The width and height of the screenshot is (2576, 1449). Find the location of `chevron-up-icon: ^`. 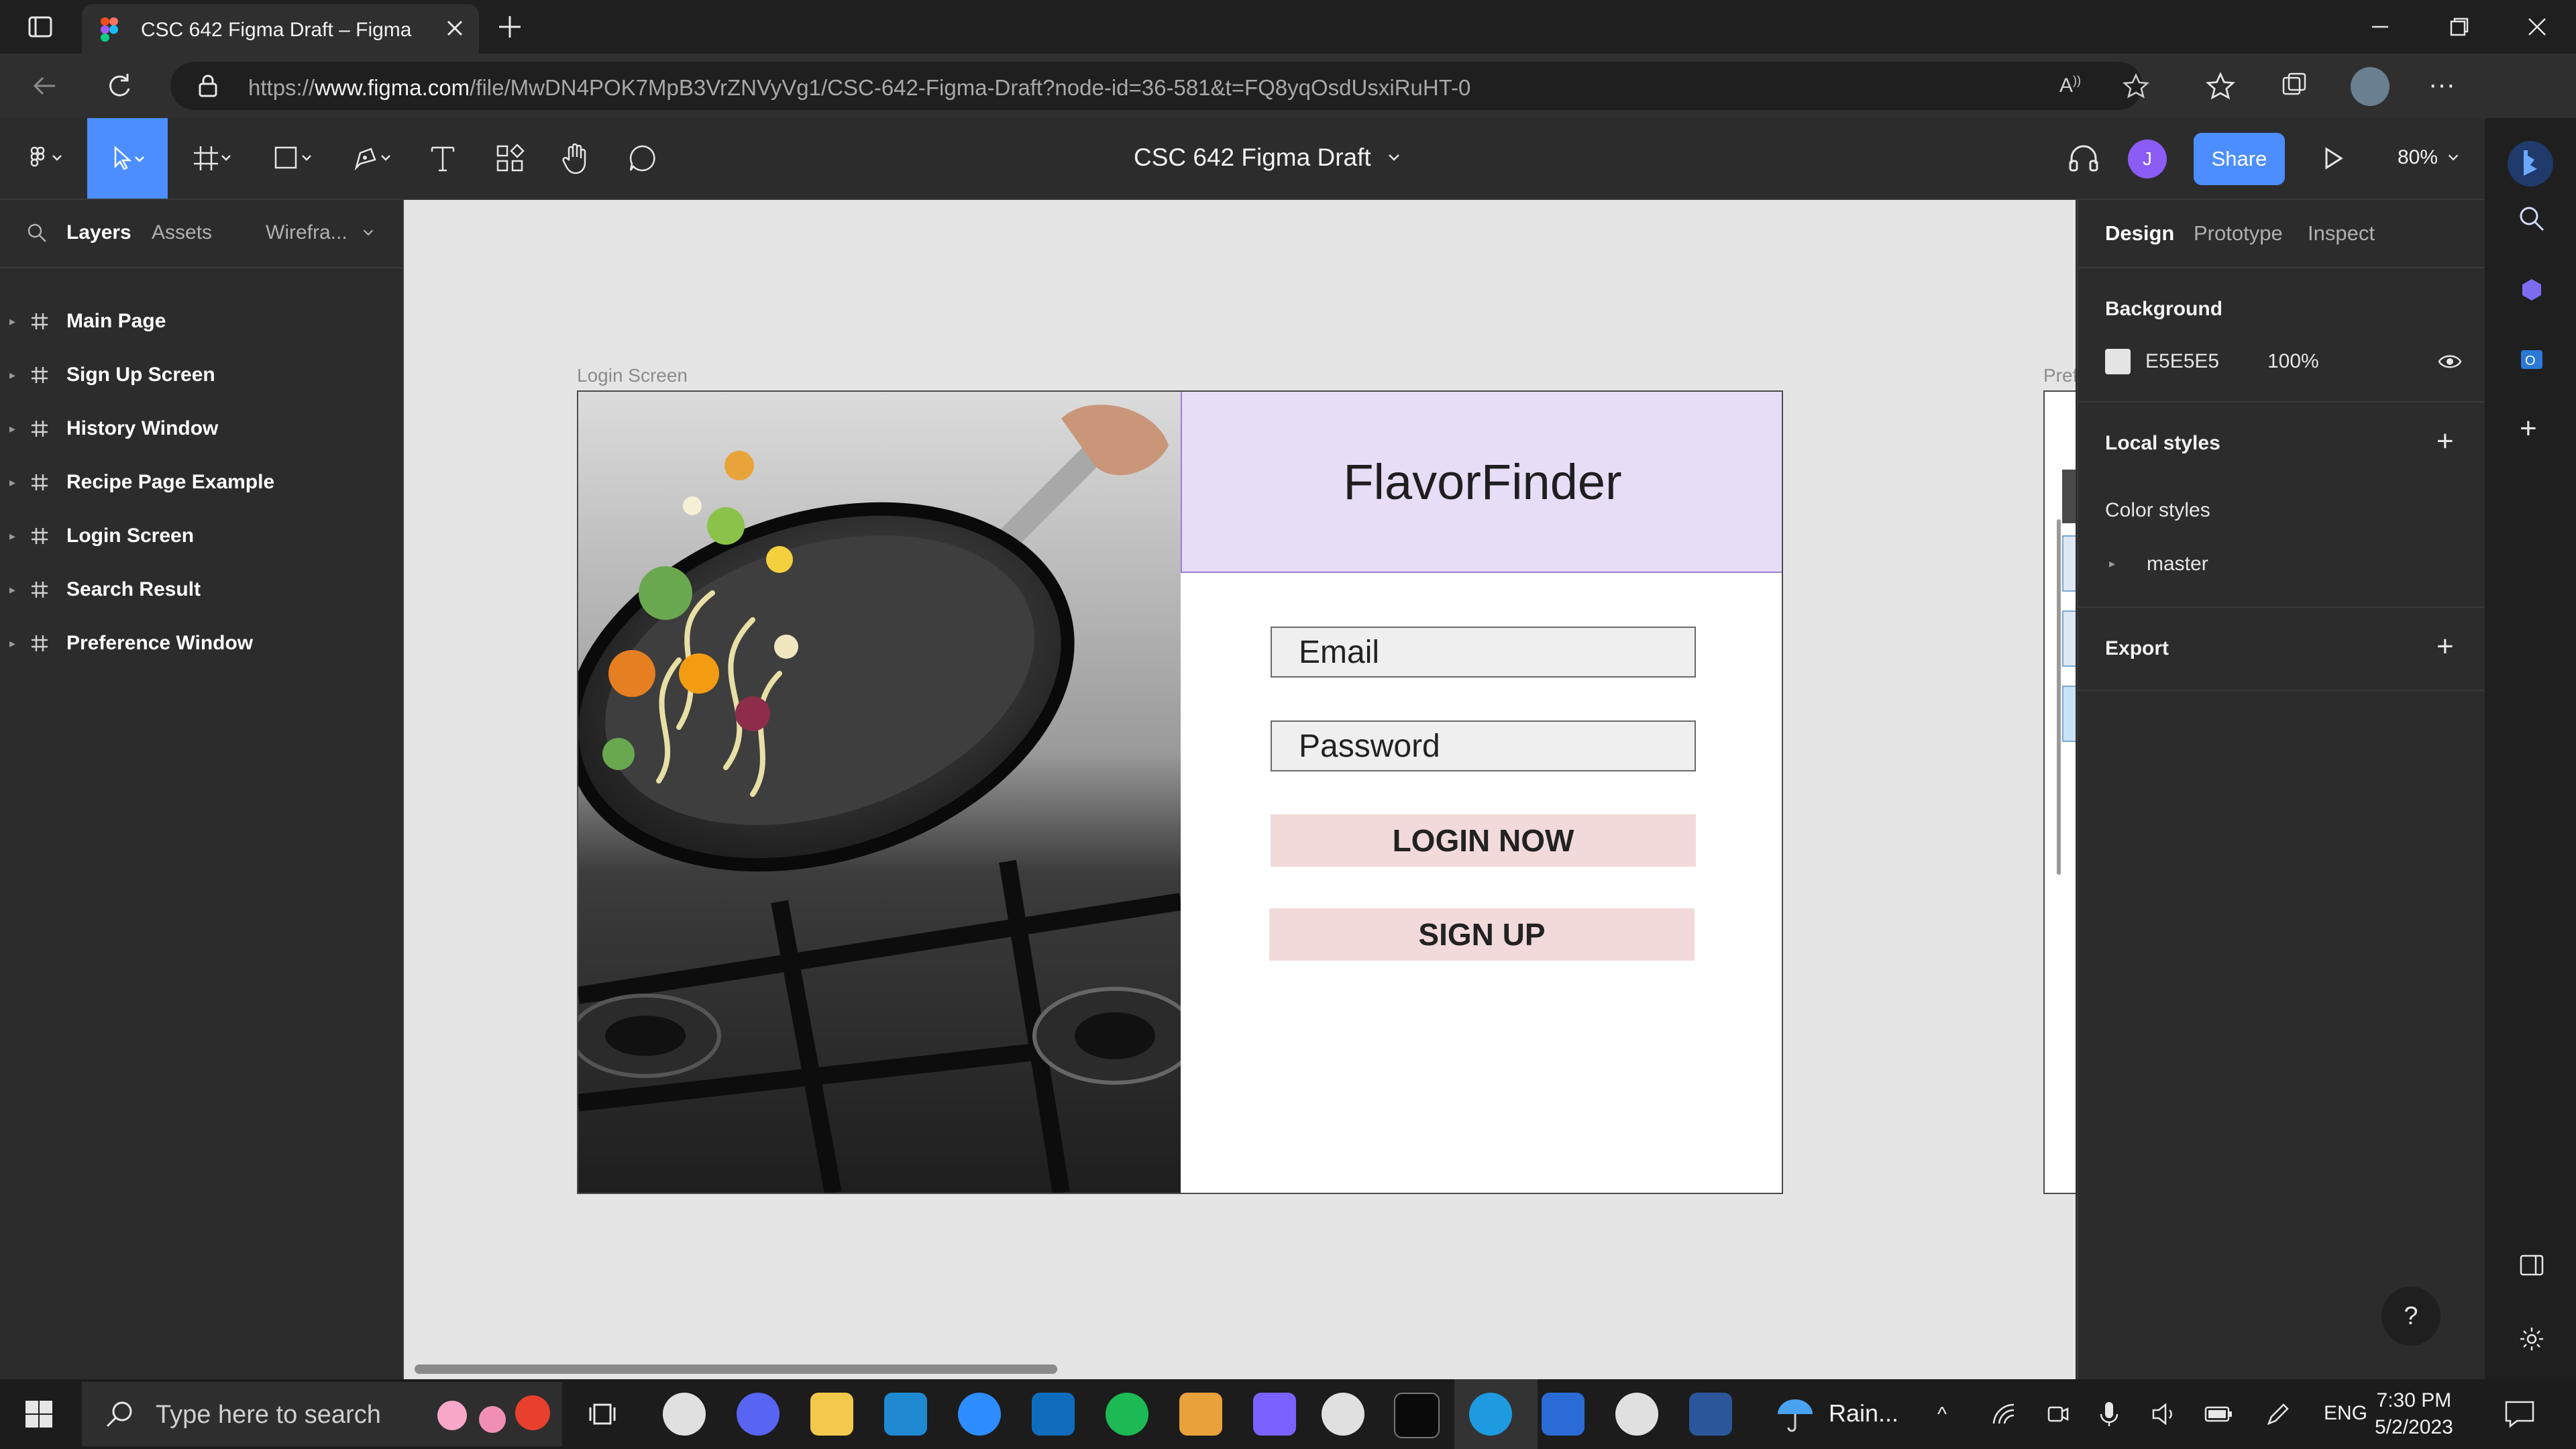

chevron-up-icon: ^ is located at coordinates (1942, 1414).